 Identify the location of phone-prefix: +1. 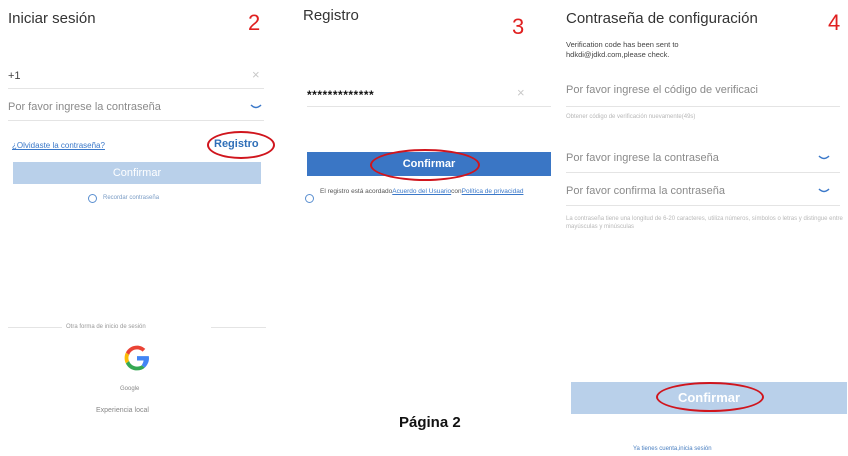
(14, 76).